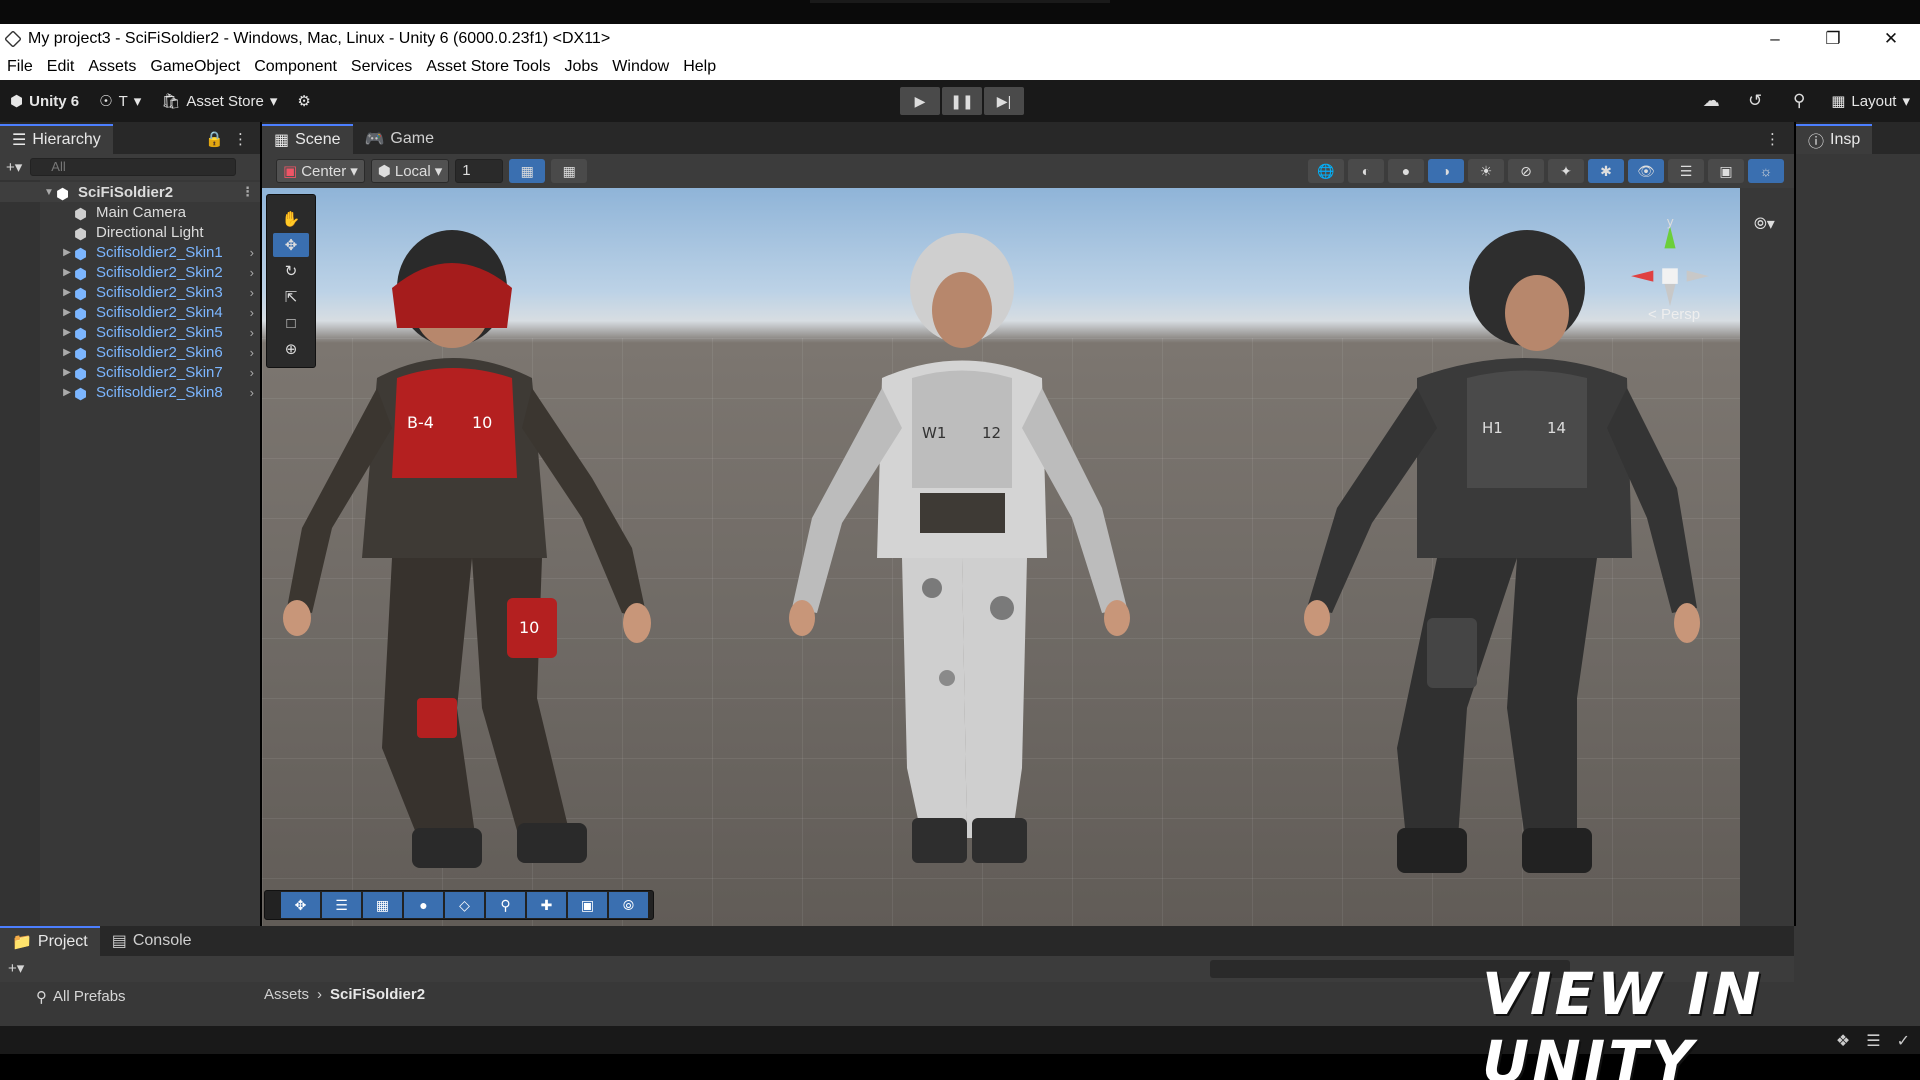  What do you see at coordinates (130, 192) in the screenshot?
I see `tree-item-root: ▼ ⬢ SciFiSoldier2 ⋮` at bounding box center [130, 192].